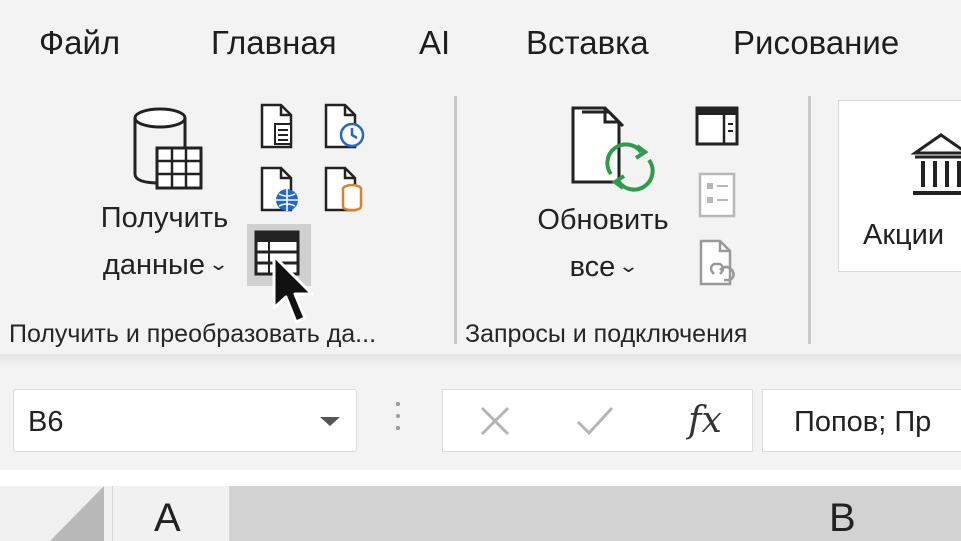 The height and width of the screenshot is (541, 961). What do you see at coordinates (480, 361) in the screenshot?
I see `ribbon-divider` at bounding box center [480, 361].